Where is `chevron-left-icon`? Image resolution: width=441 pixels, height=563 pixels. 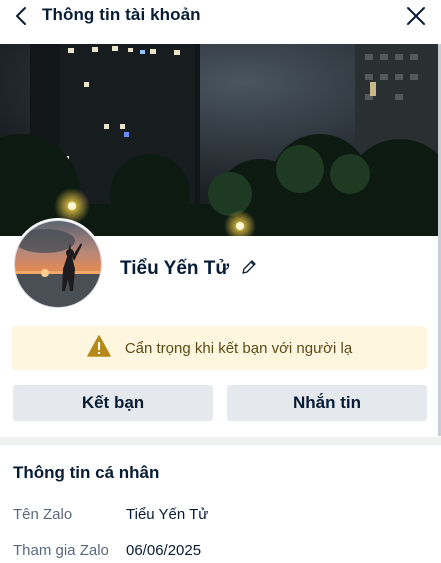
chevron-left-icon is located at coordinates (22, 18).